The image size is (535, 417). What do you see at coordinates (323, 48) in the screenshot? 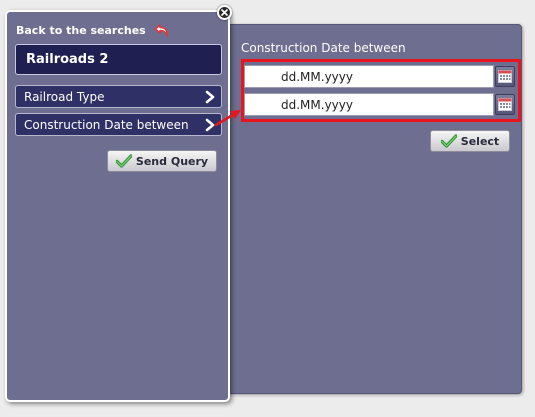
I see `date-filter-label: Construction Date between` at bounding box center [323, 48].